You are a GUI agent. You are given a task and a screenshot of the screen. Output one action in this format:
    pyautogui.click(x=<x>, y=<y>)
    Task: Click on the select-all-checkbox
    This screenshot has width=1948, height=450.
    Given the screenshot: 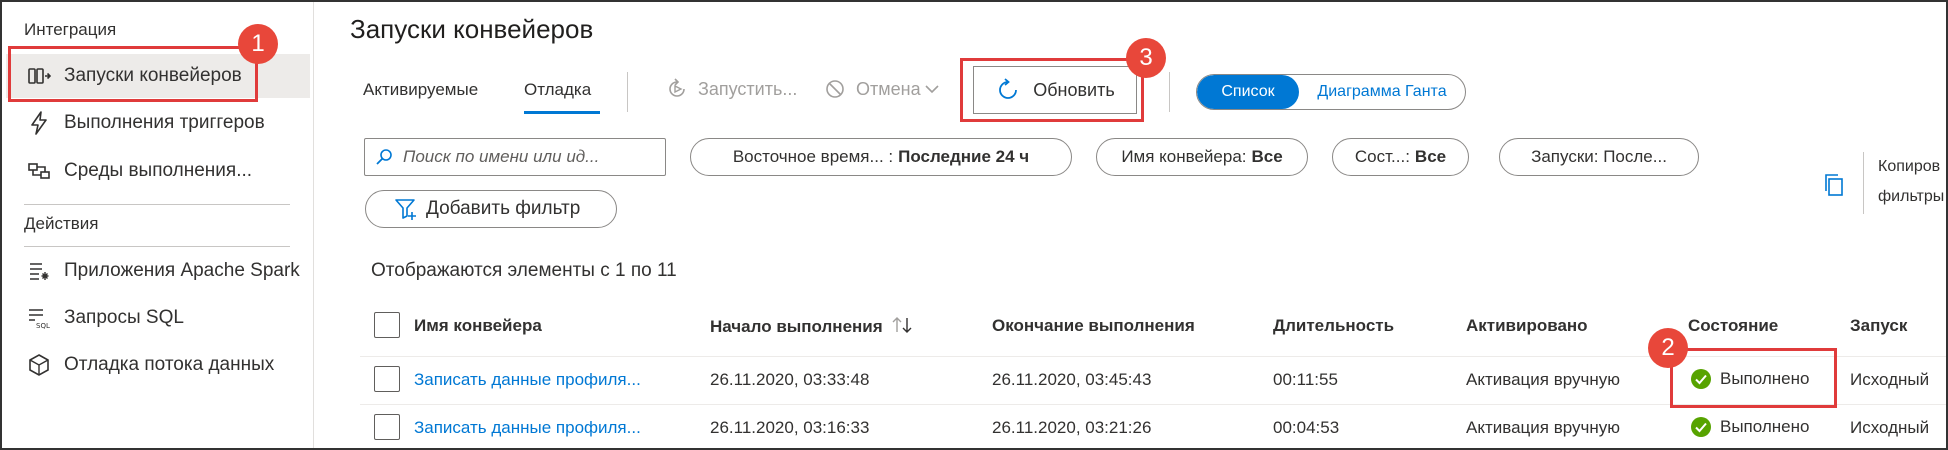 What is the action you would take?
    pyautogui.click(x=387, y=325)
    